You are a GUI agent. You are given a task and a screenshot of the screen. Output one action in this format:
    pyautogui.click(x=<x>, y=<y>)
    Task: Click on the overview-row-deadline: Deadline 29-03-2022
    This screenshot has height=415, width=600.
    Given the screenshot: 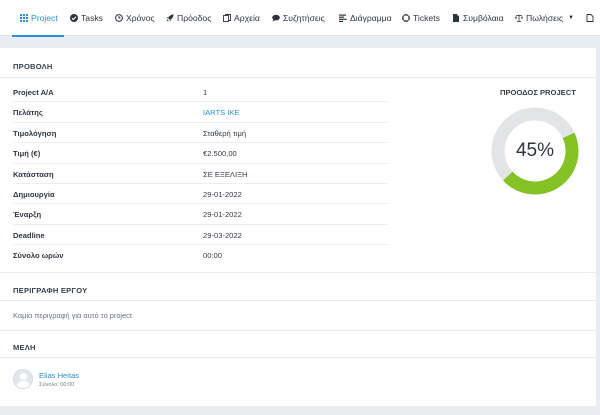 What is the action you would take?
    pyautogui.click(x=200, y=235)
    